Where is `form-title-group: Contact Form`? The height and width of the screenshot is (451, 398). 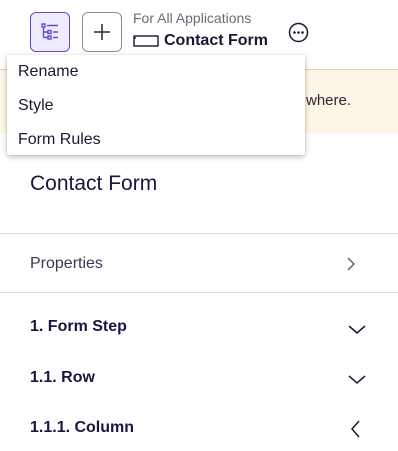
form-title-group: Contact Form is located at coordinates (200, 41).